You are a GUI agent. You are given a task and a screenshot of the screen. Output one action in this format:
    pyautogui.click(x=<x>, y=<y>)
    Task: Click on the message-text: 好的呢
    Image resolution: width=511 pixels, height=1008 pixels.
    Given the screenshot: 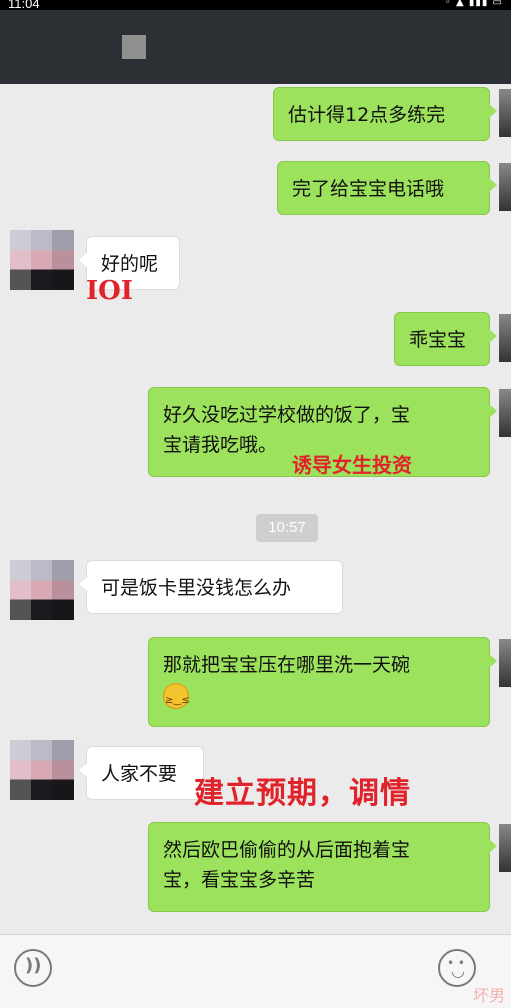 What is the action you would take?
    pyautogui.click(x=130, y=264)
    